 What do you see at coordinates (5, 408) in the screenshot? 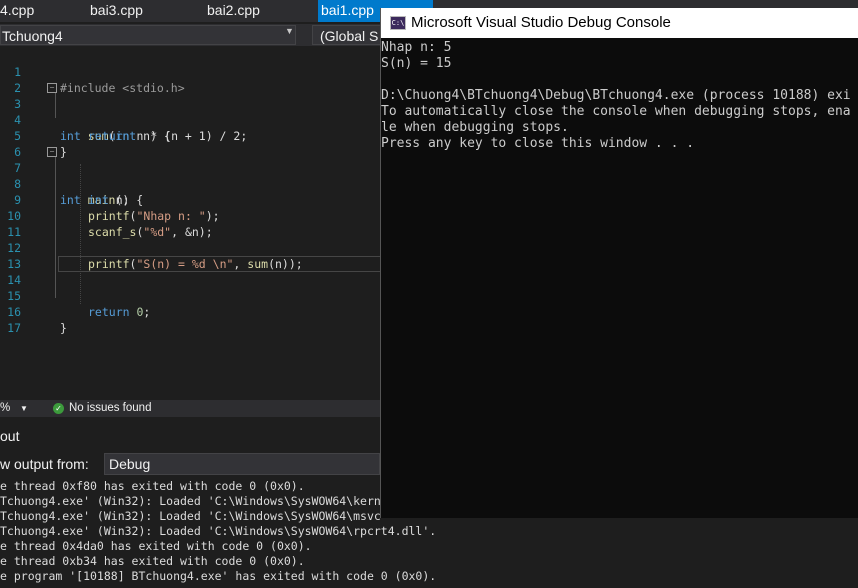
I see `zoom-level: %` at bounding box center [5, 408].